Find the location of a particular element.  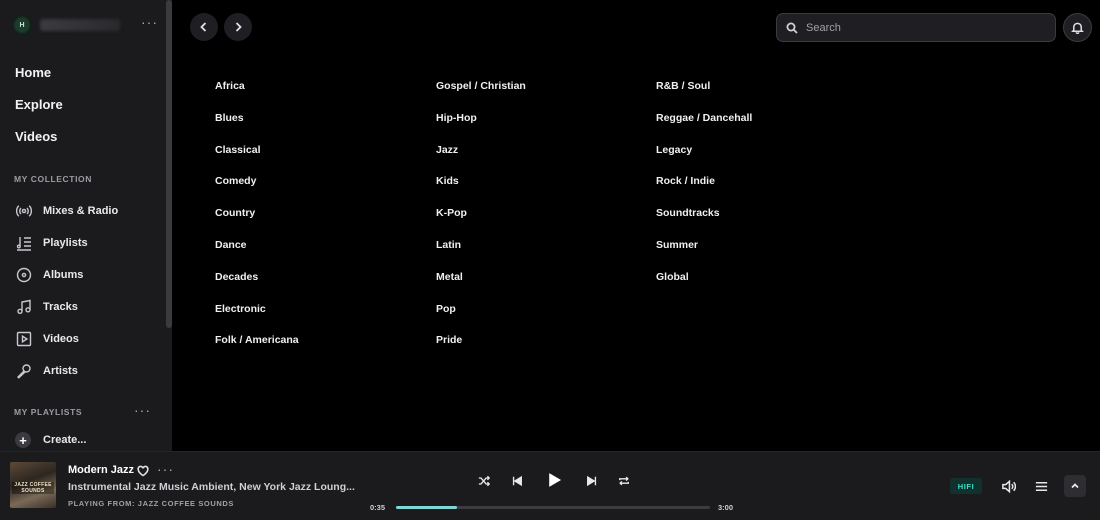

genre-link: Decades is located at coordinates (257, 287).